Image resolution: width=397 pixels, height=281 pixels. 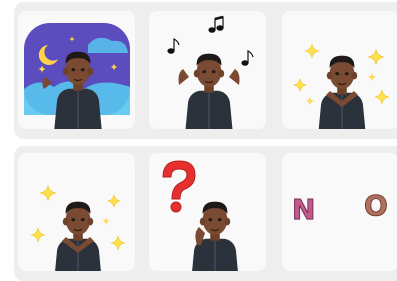 I want to click on no-bubble-letters-sticker-icon: N O, so click(x=339, y=212).